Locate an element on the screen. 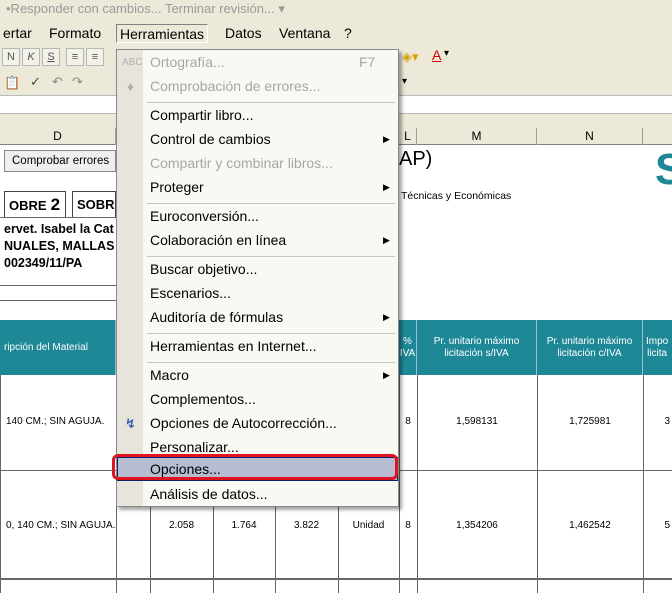 The height and width of the screenshot is (593, 672). table-cell: 1,725981 is located at coordinates (590, 421).